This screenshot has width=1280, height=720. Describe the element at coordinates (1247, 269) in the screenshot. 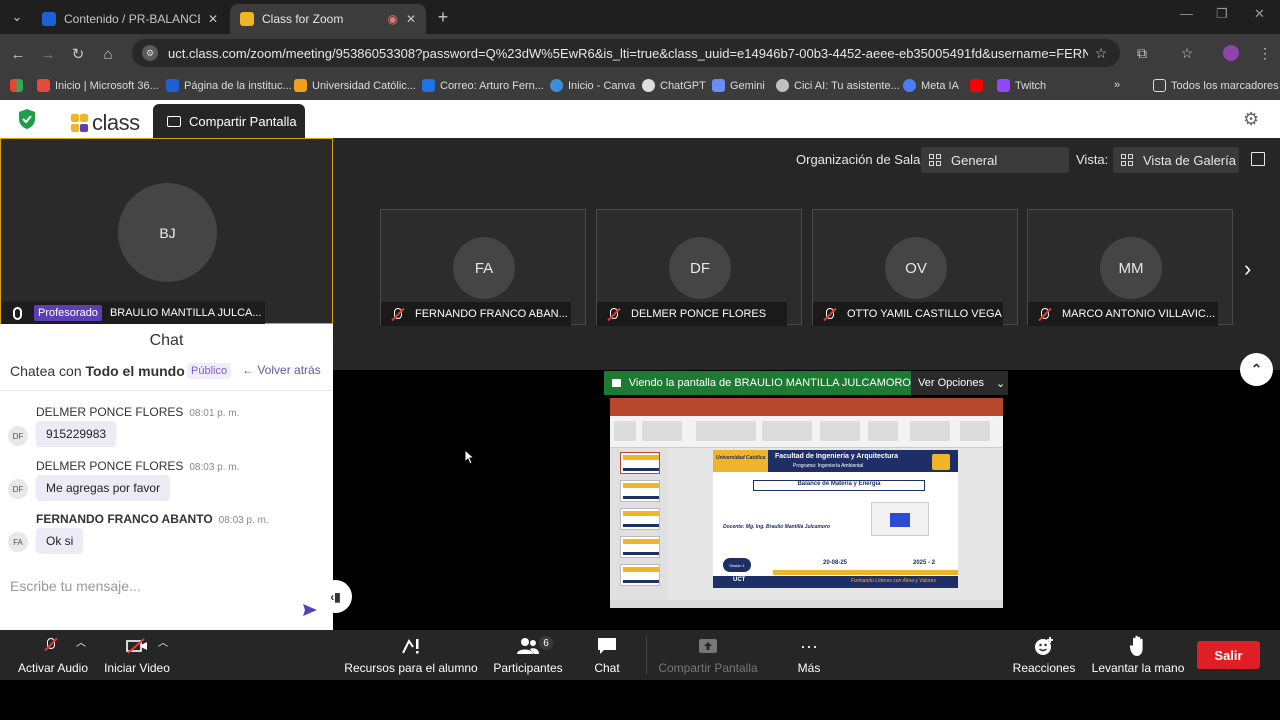

I see `chevron-right-icon: ›` at that location.